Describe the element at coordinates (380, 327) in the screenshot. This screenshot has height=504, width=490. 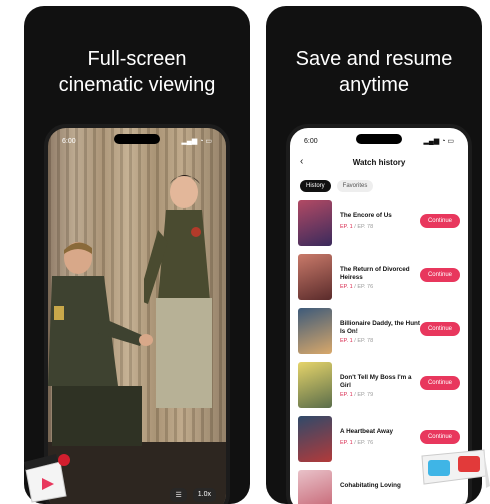
I see `drama-title: Billionaire Daddy, the Hunt Is On!` at that location.